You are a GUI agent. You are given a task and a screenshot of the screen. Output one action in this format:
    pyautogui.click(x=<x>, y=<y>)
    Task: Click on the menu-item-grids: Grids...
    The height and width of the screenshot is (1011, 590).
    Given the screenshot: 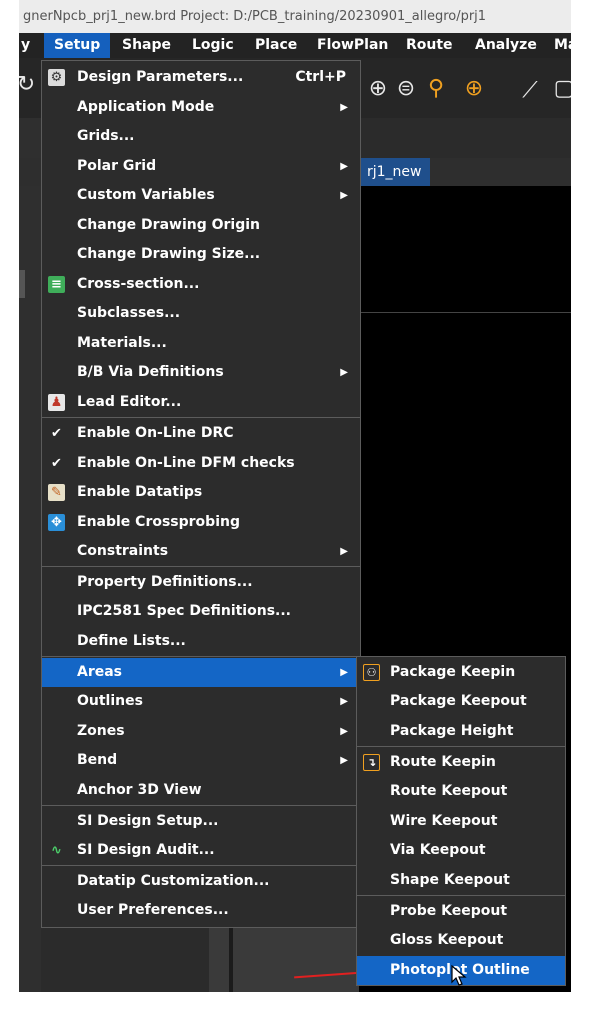 What is the action you would take?
    pyautogui.click(x=201, y=136)
    